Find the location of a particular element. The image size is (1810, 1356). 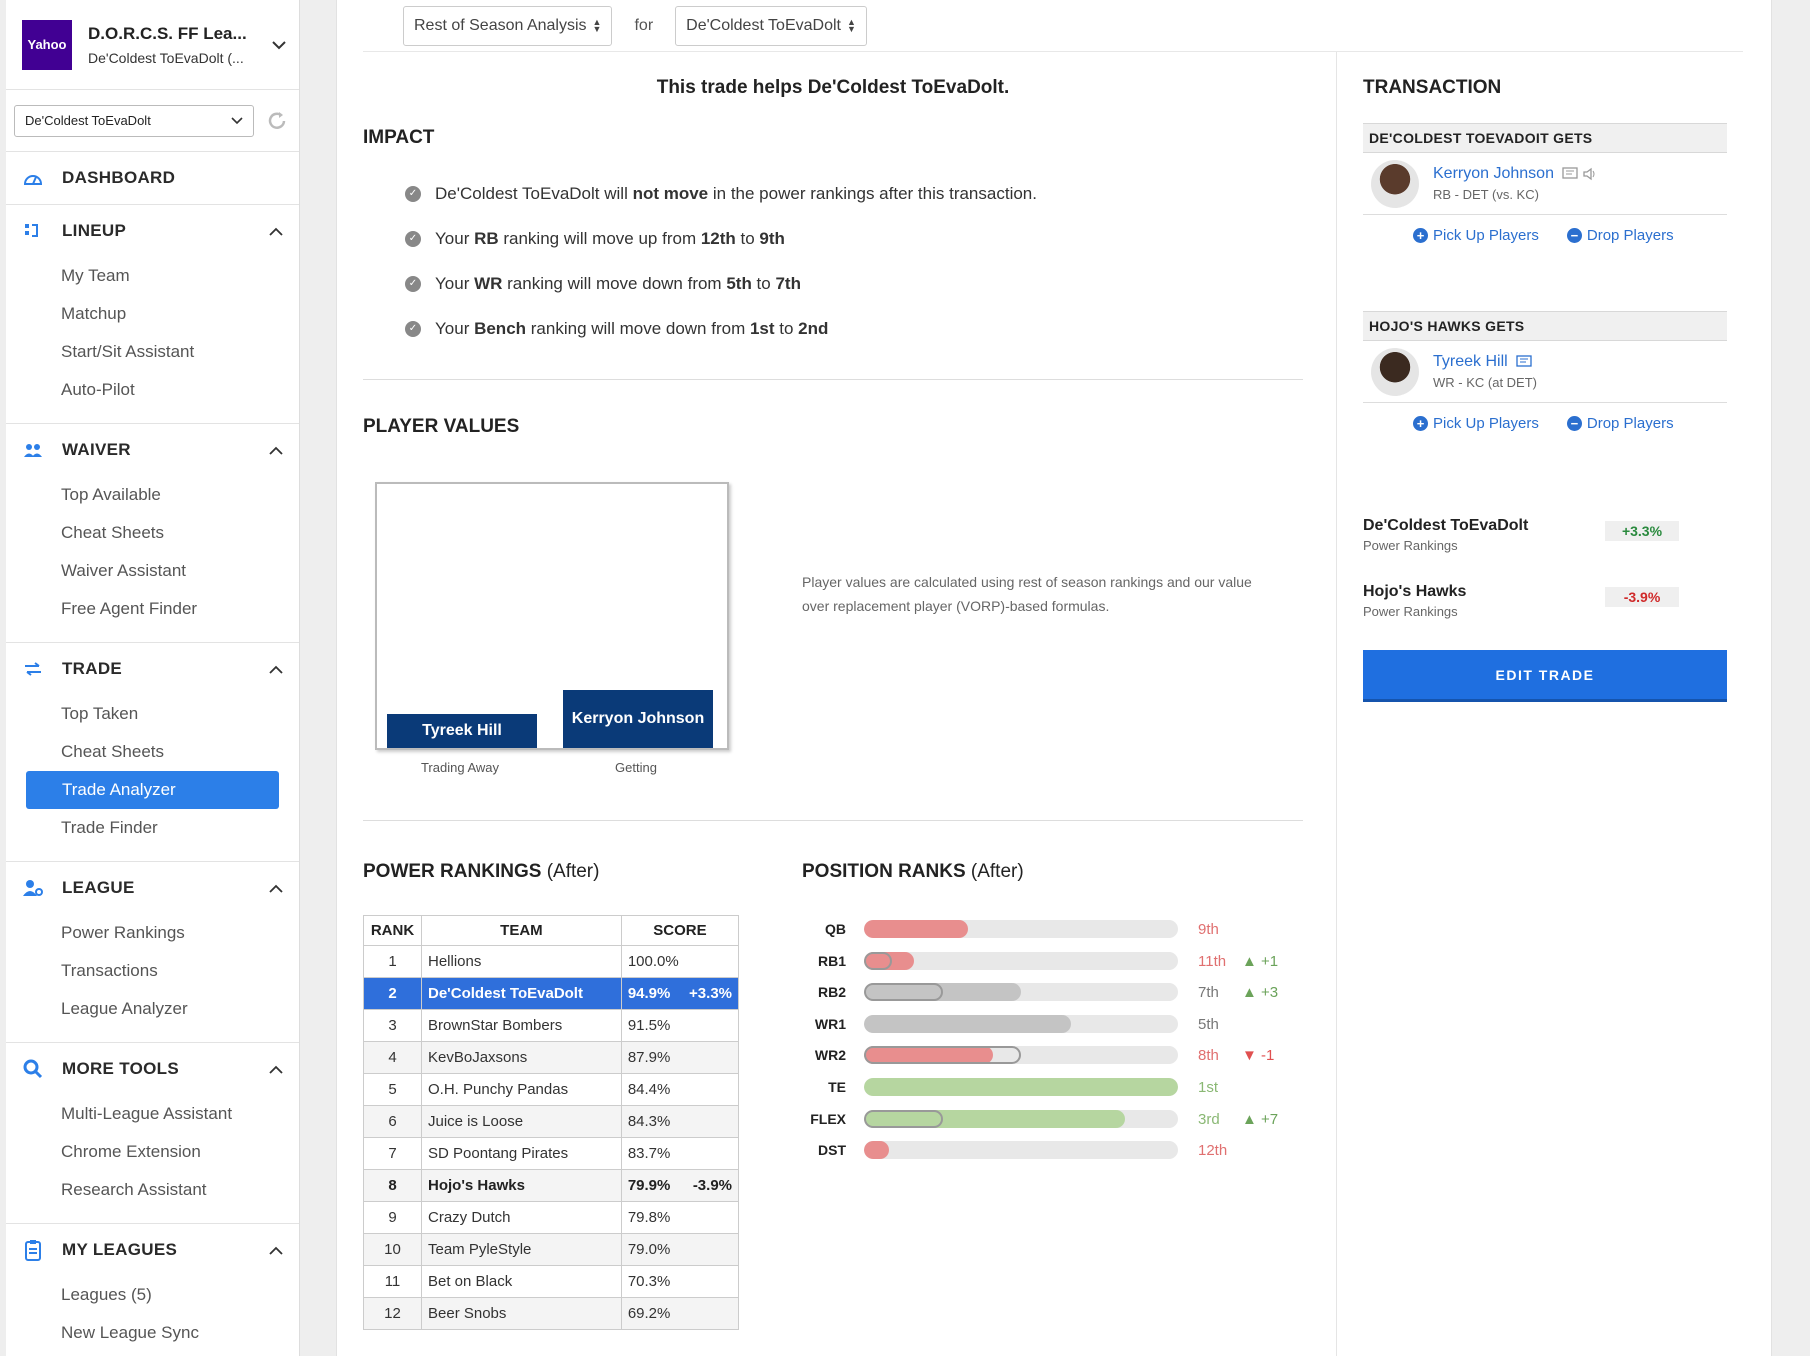

sidebar-item-leagues: Leagues (5) is located at coordinates (152, 1295).